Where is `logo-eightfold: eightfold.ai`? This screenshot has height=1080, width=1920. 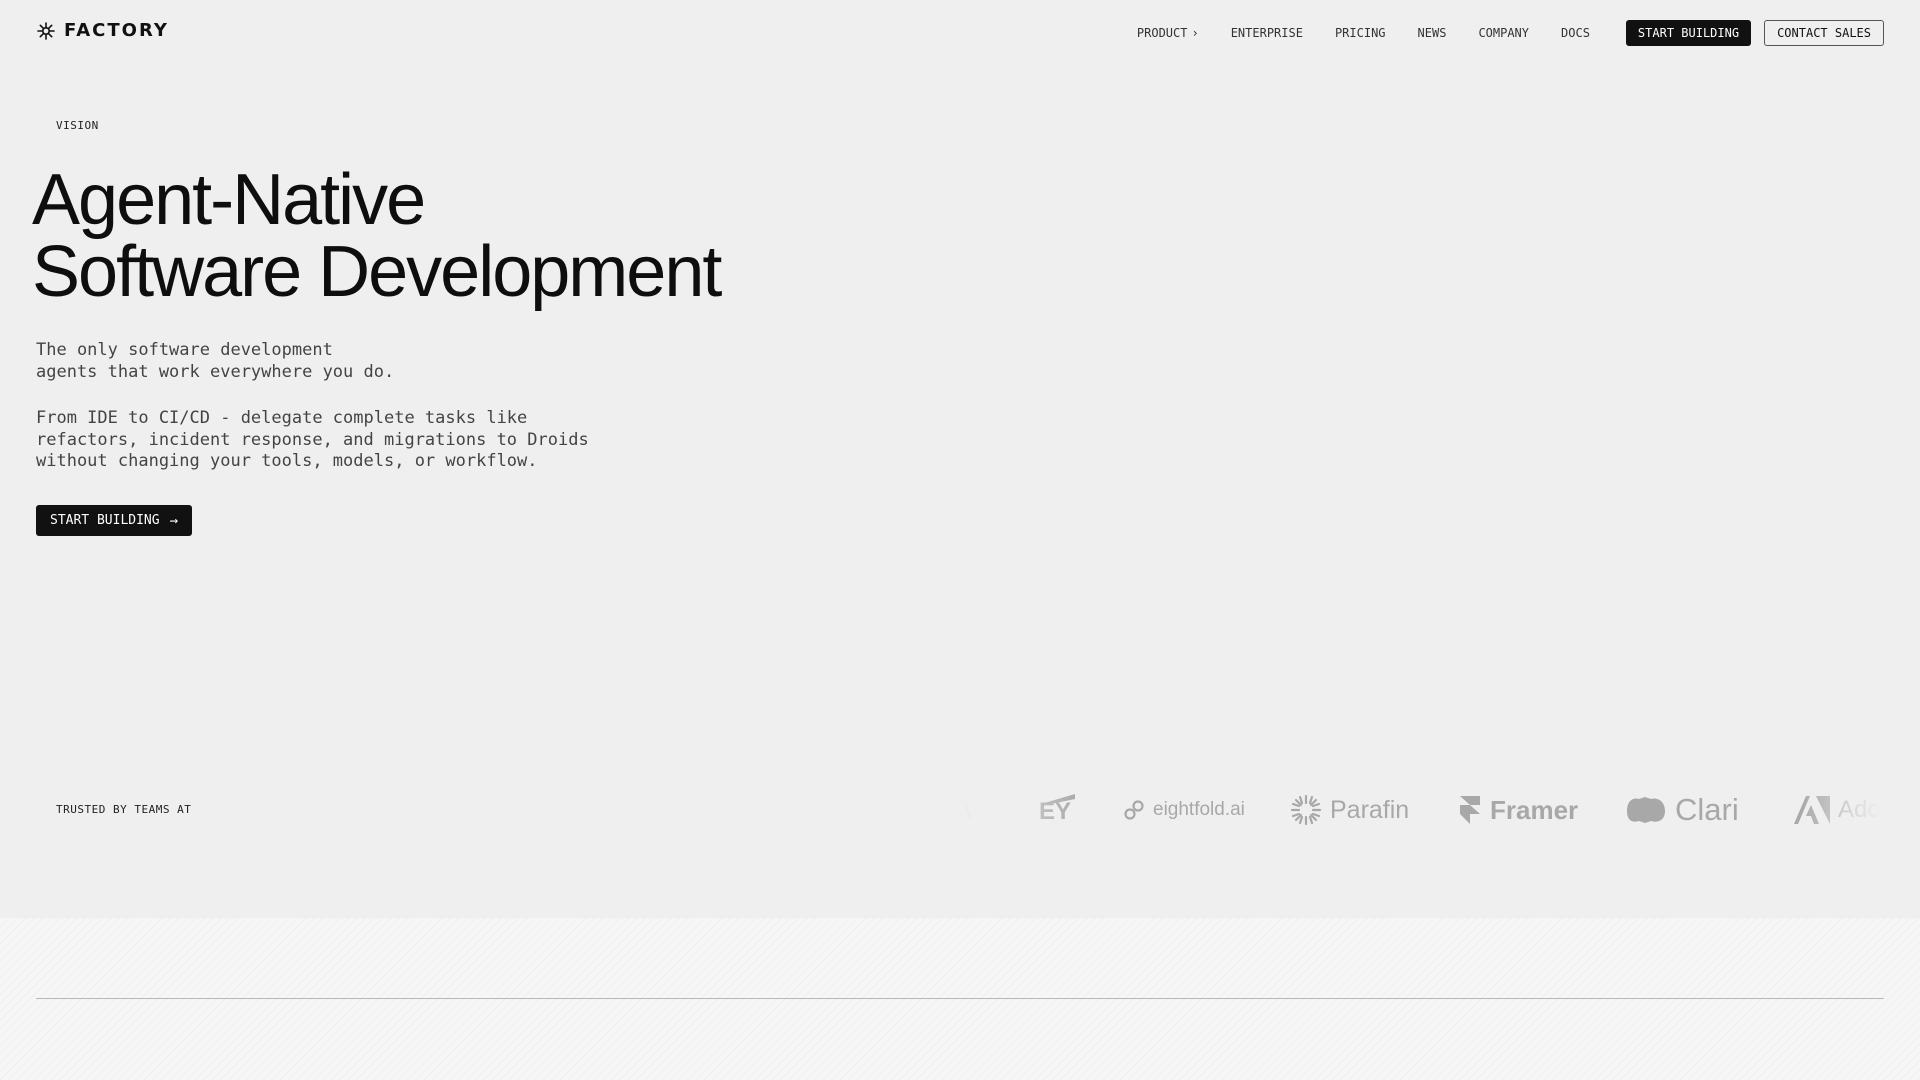
logo-eightfold: eightfold.ai is located at coordinates (1184, 810).